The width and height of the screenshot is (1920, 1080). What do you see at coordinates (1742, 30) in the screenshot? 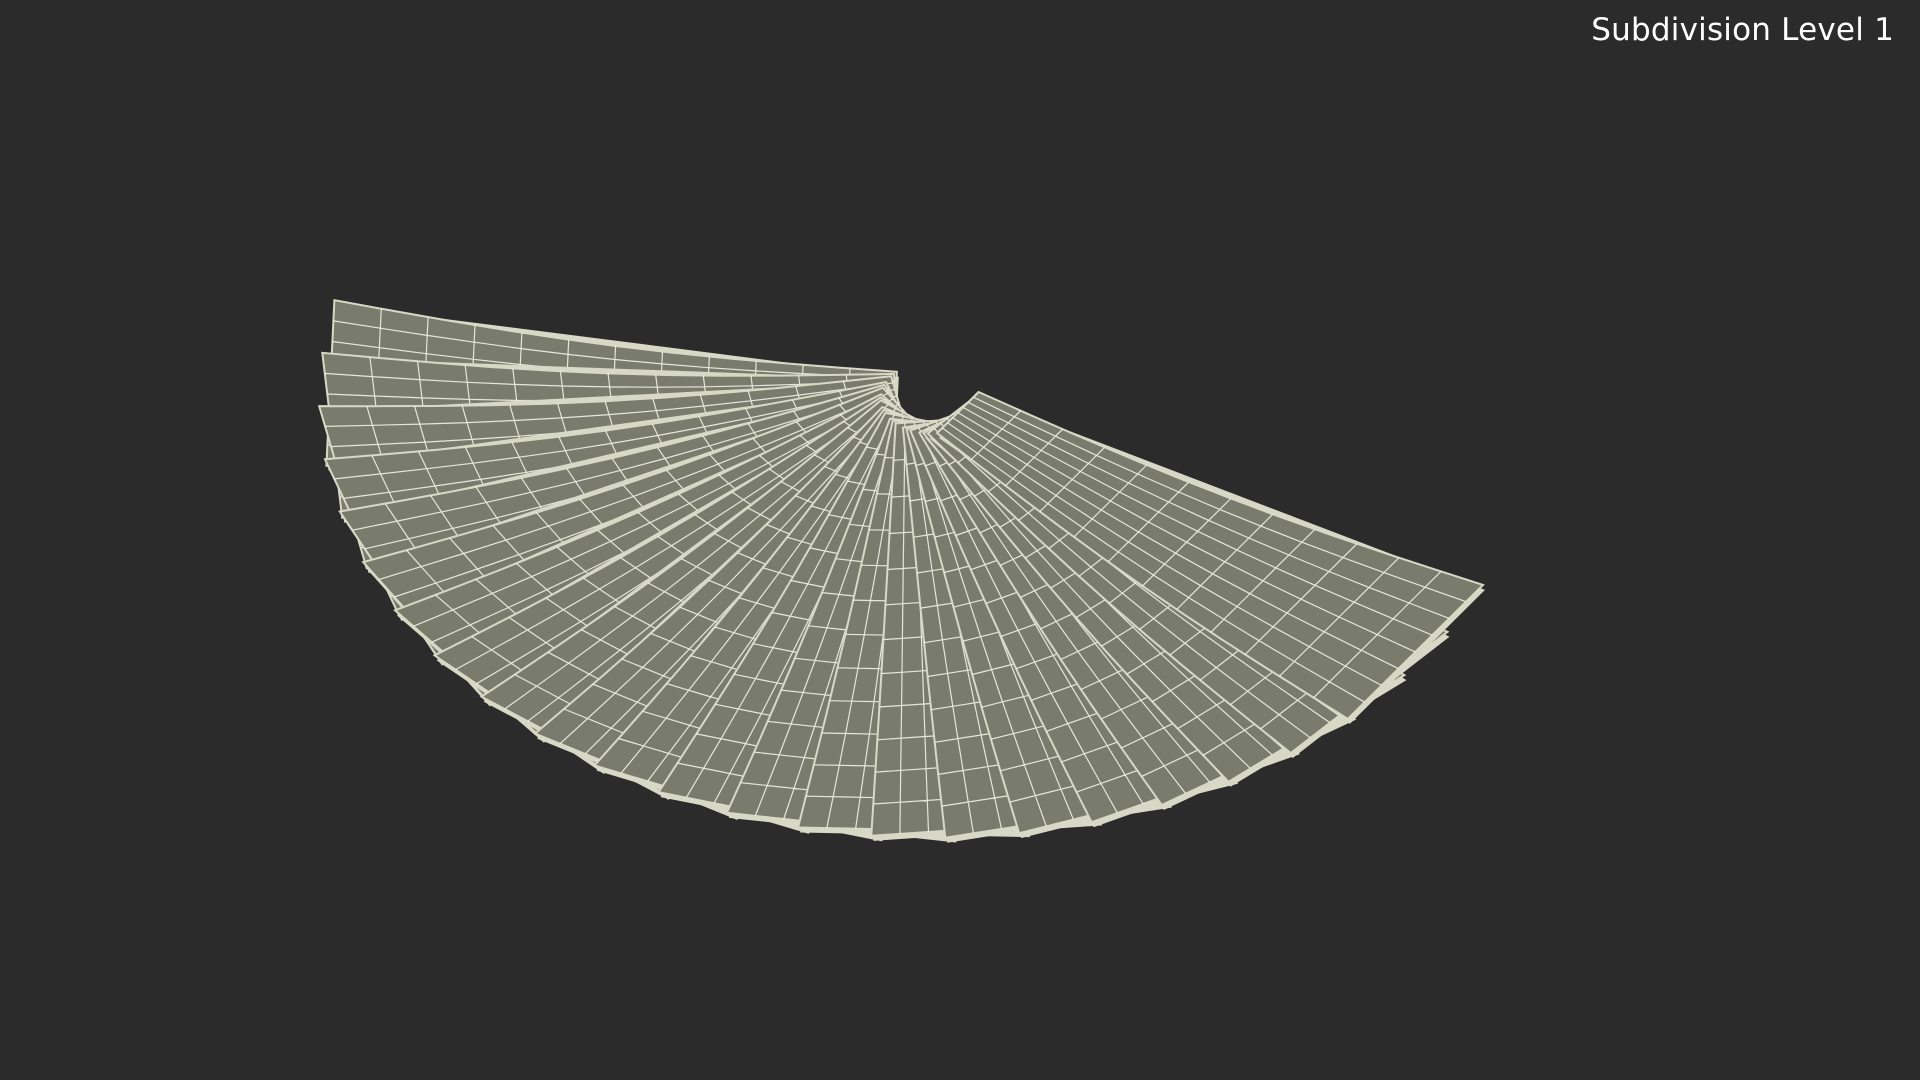
I see `subdivision-level-label: Subdivision Level 1` at bounding box center [1742, 30].